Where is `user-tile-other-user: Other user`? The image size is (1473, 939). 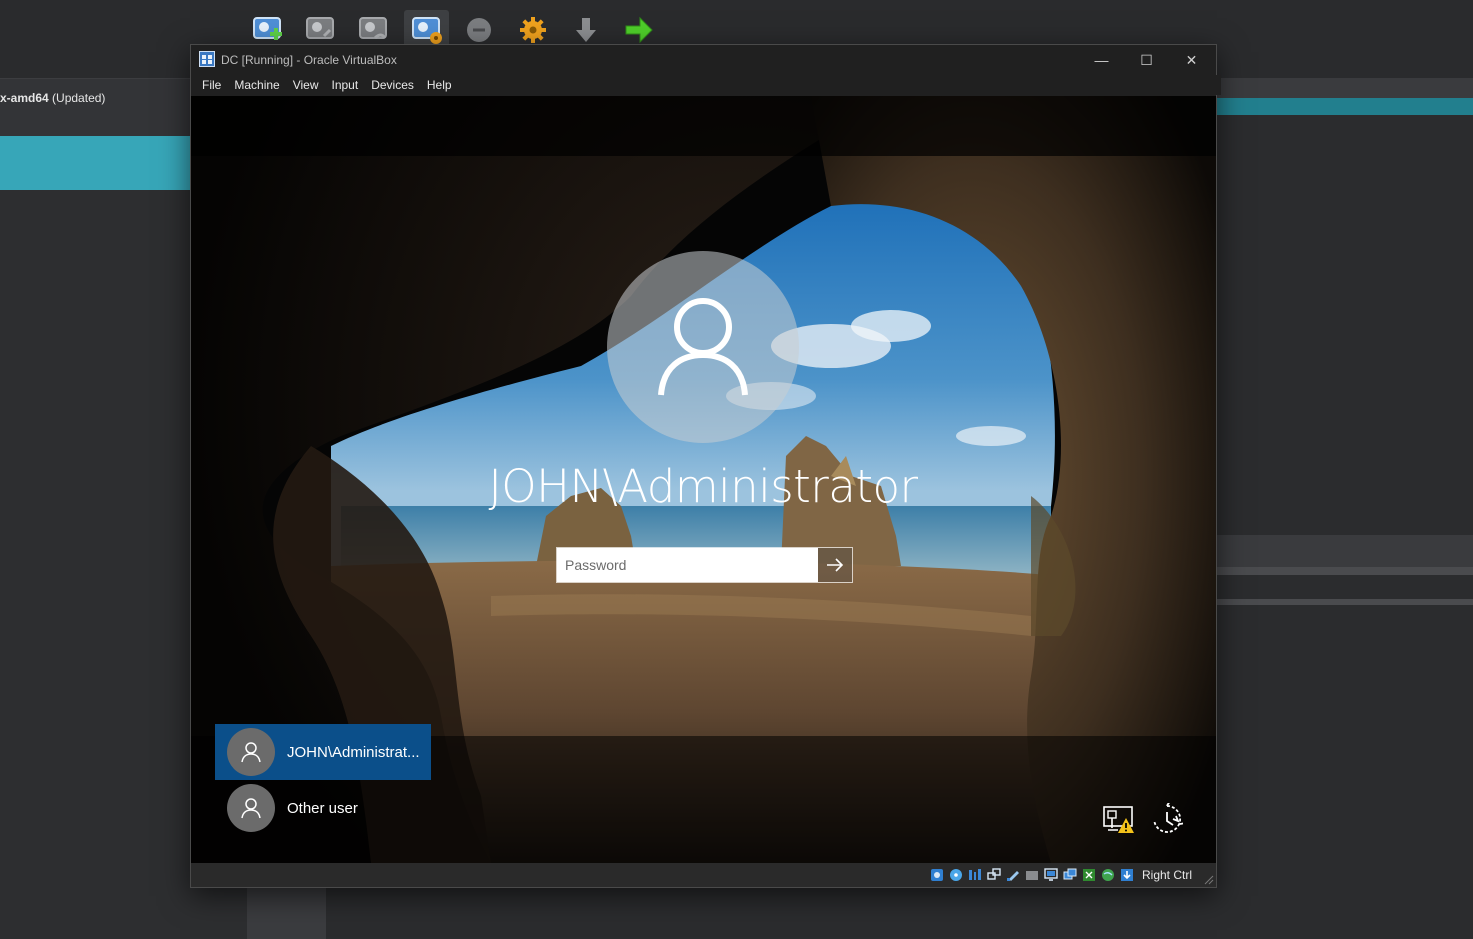
user-tile-other-user: Other user is located at coordinates (323, 808).